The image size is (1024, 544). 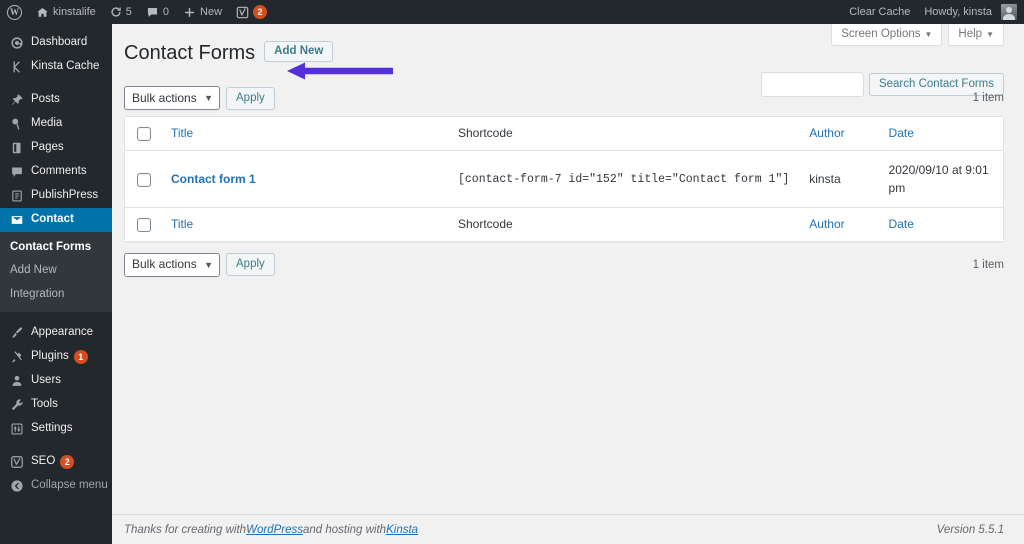 What do you see at coordinates (988, 98) in the screenshot?
I see `displaying-num-top: 1 item` at bounding box center [988, 98].